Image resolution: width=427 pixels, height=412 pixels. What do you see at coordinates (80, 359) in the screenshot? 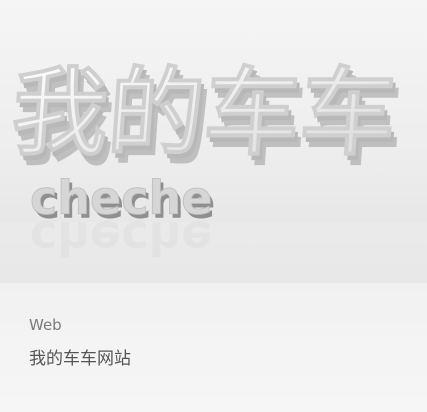
I see `project-title: 我的车车网站` at bounding box center [80, 359].